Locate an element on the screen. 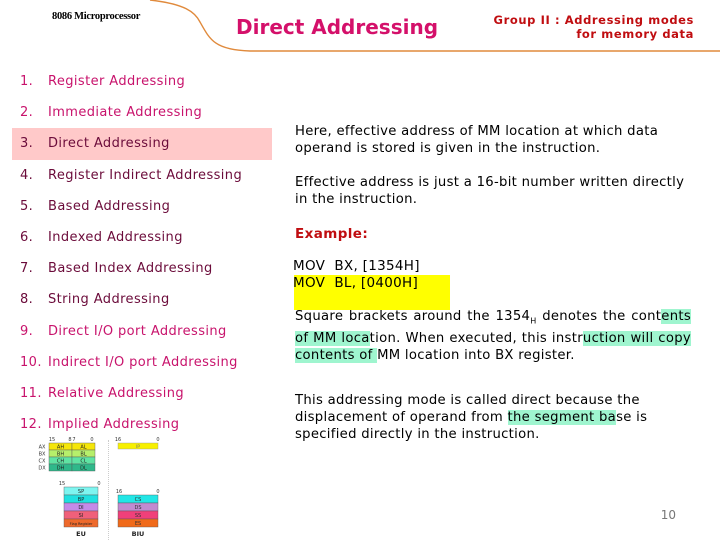 The height and width of the screenshot is (540, 720). addressing-mode-item: 10. Indirect I/O port Addressing is located at coordinates (136, 362).